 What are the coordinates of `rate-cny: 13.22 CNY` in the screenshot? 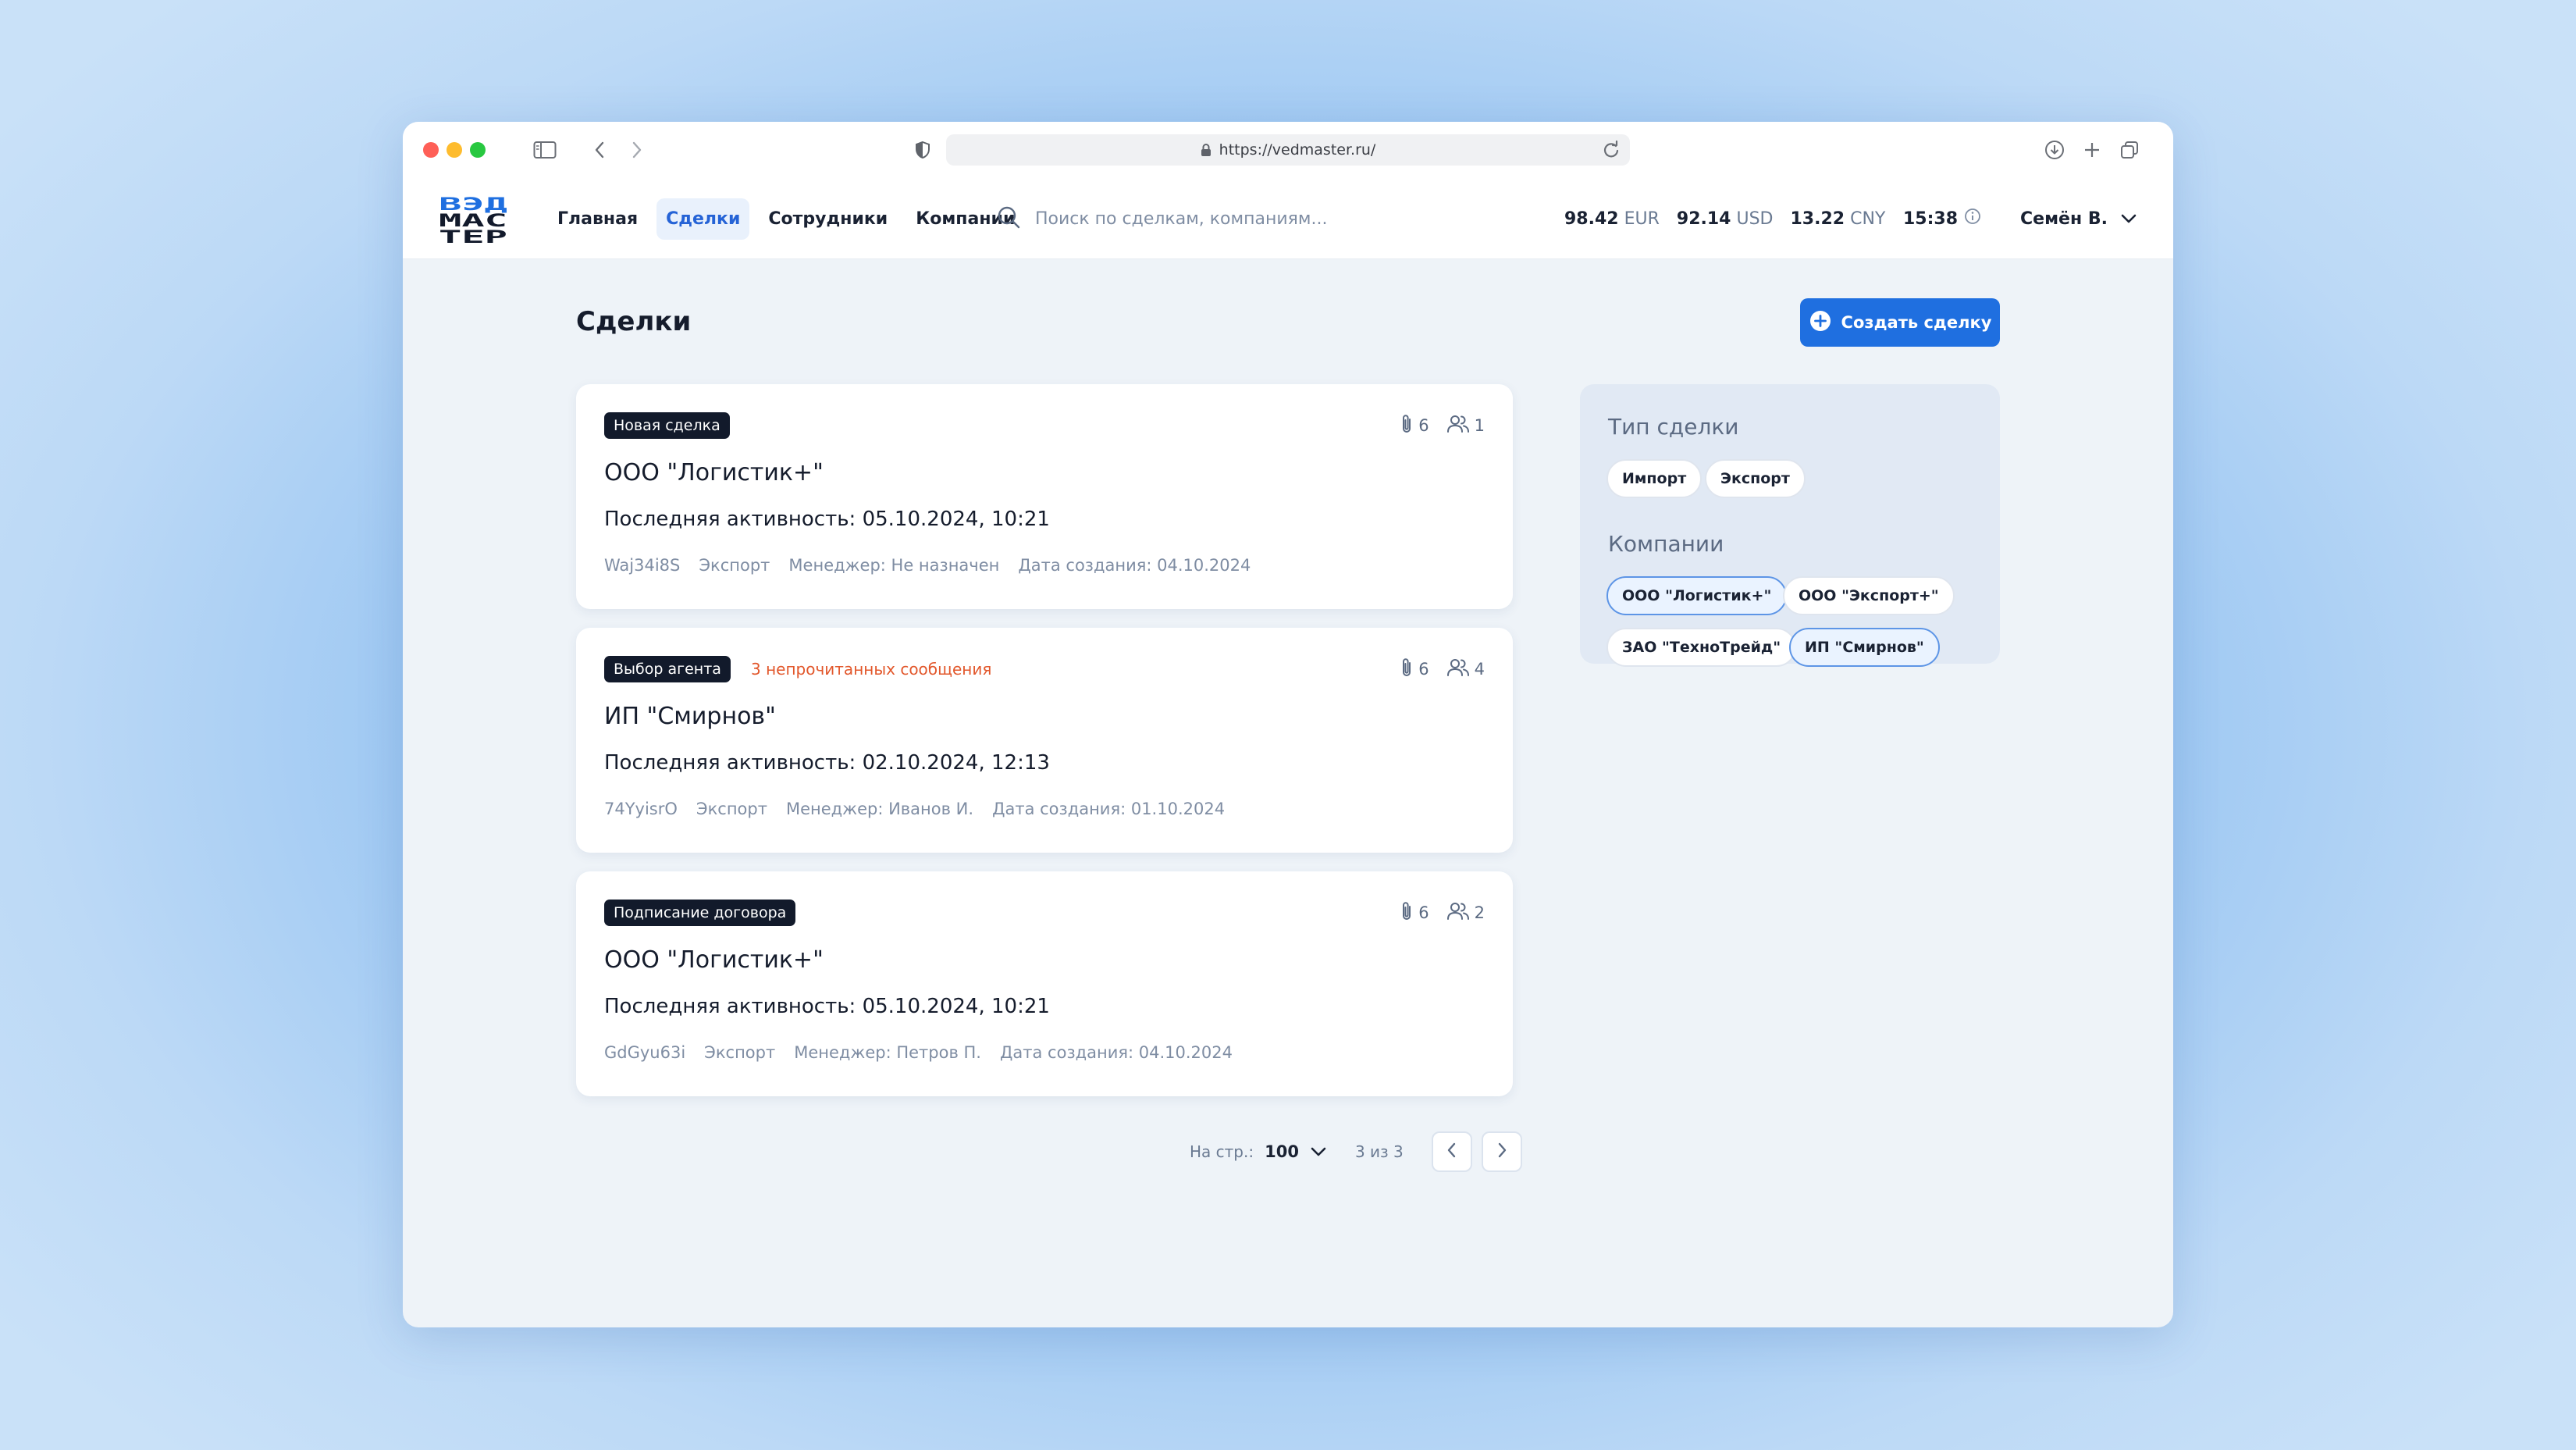 It's located at (1838, 218).